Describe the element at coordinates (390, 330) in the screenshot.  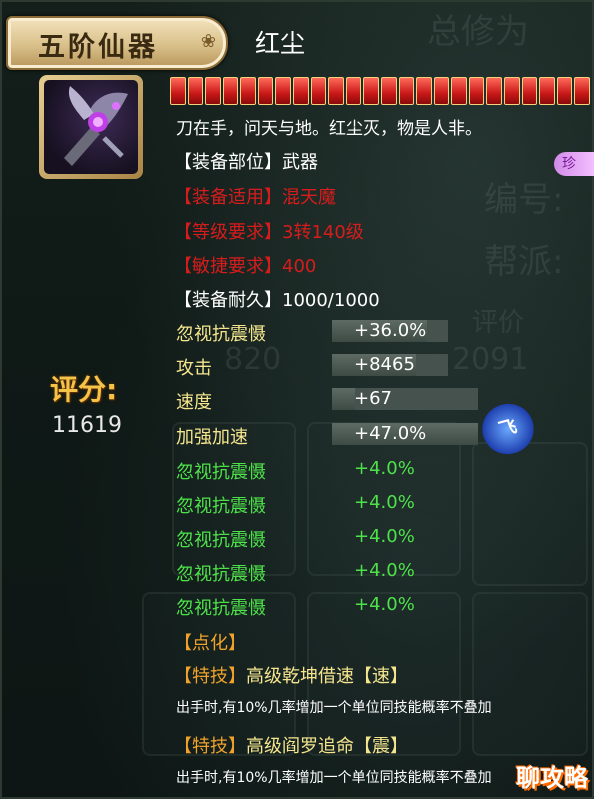
I see `stat-value: +36.0%` at that location.